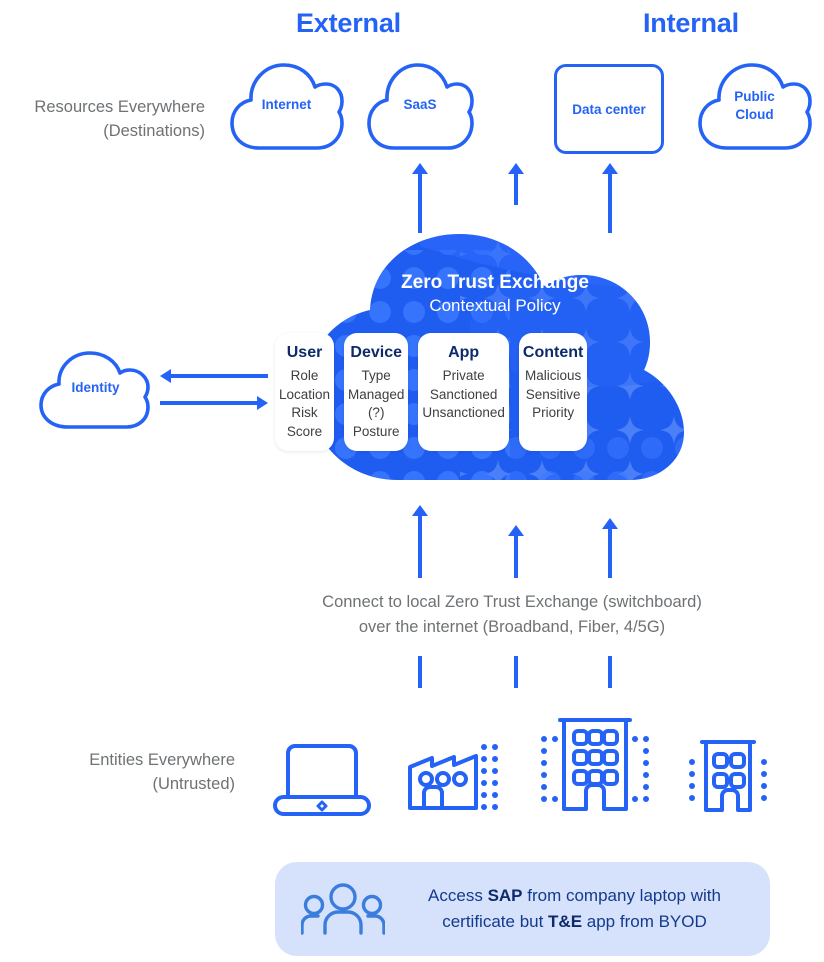 This screenshot has width=824, height=962. What do you see at coordinates (553, 412) in the screenshot?
I see `policy-card-content-item: Priority` at bounding box center [553, 412].